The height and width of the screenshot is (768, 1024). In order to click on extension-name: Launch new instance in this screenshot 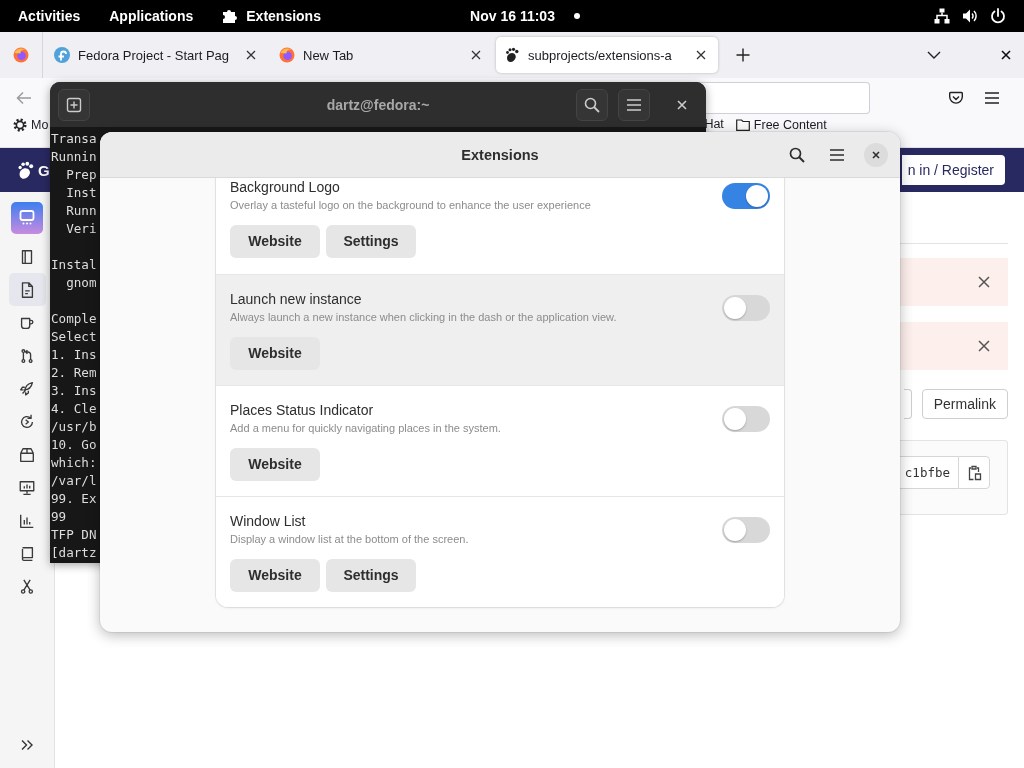, I will do `click(296, 299)`.